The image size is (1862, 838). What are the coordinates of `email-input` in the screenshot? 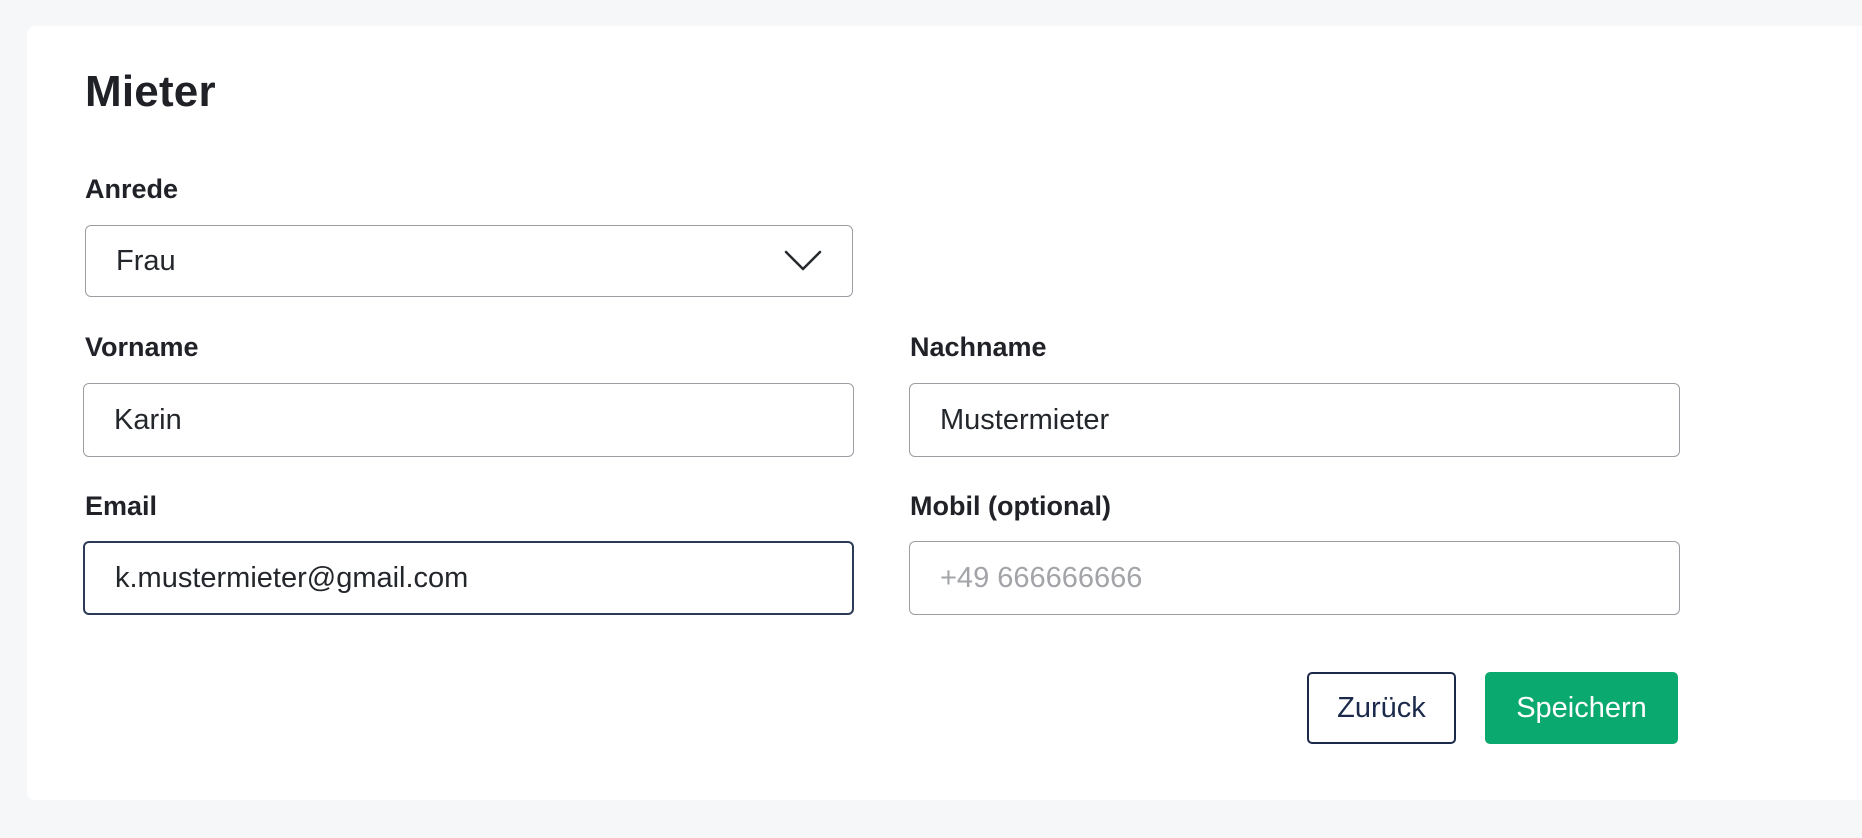 It's located at (468, 578).